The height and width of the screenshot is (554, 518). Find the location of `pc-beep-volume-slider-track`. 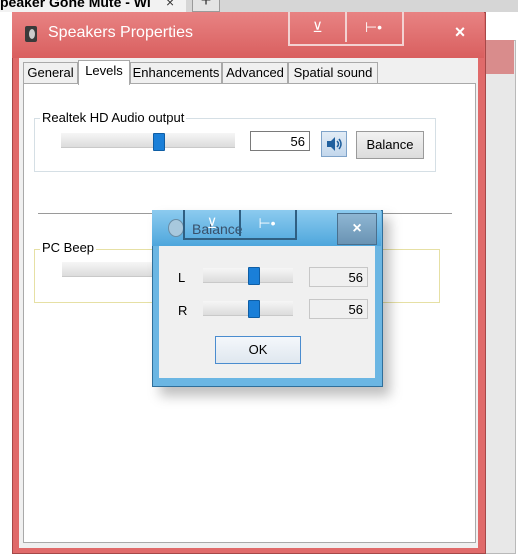

pc-beep-volume-slider-track is located at coordinates (107, 269).